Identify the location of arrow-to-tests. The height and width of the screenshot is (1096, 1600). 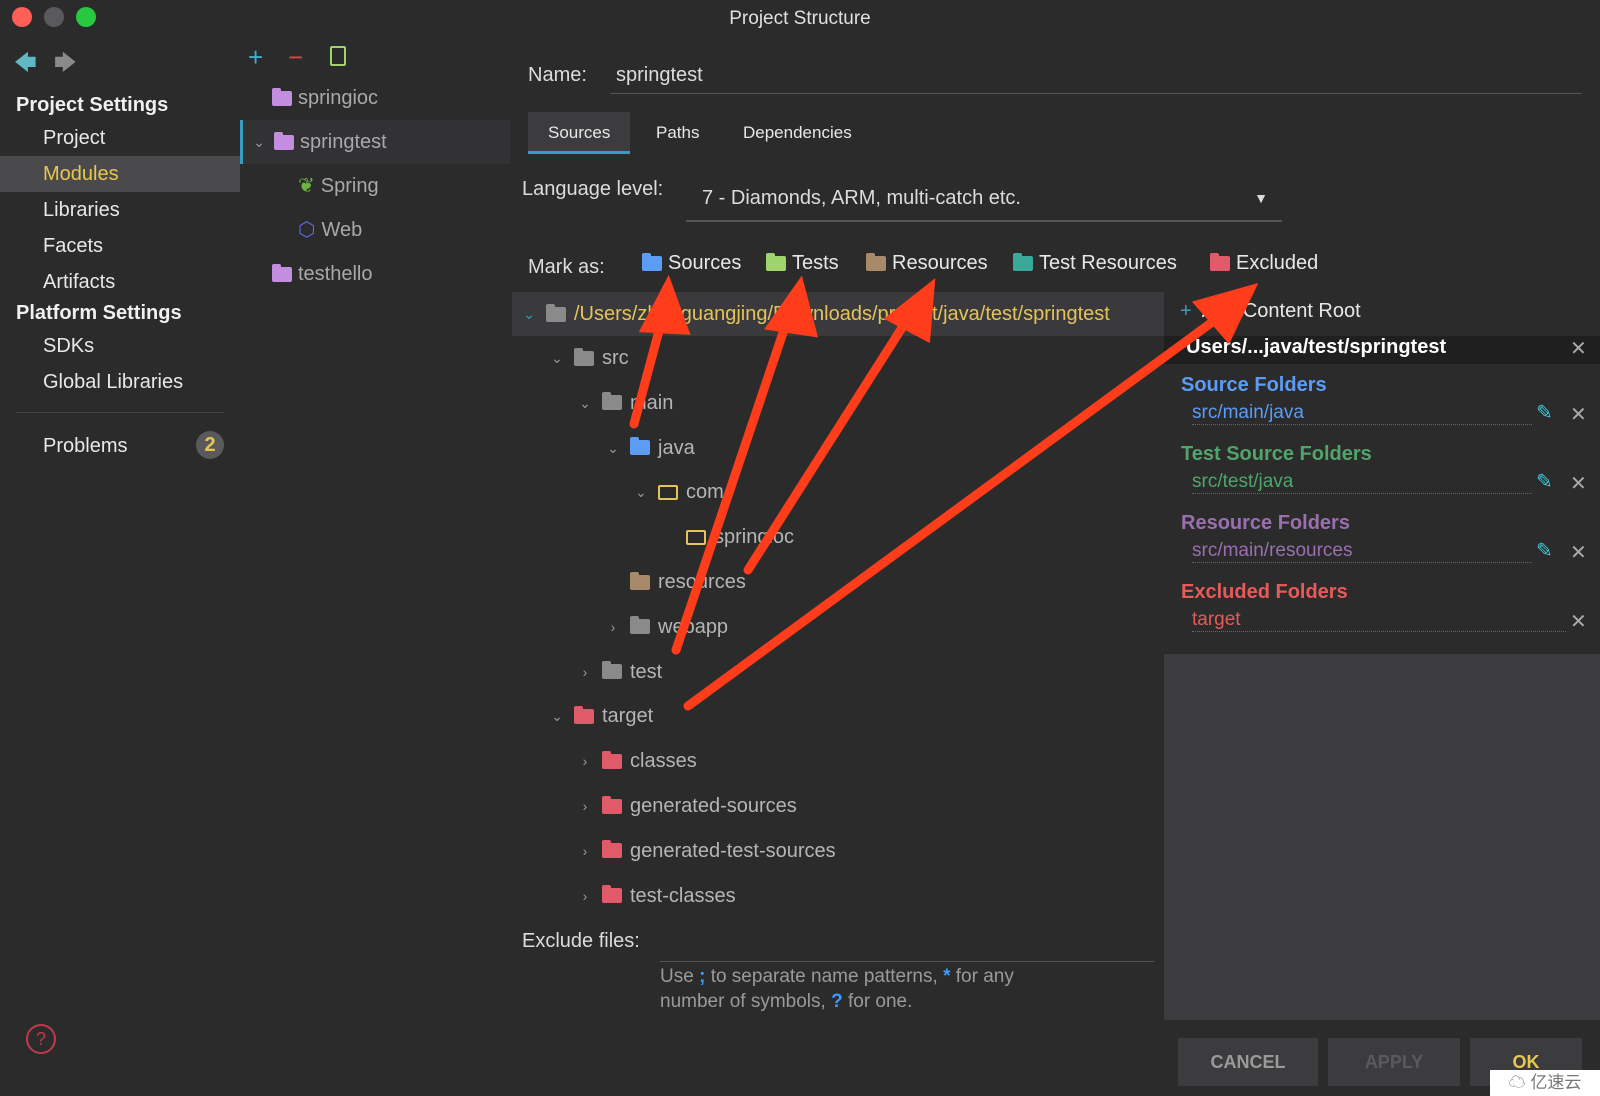
(733, 481).